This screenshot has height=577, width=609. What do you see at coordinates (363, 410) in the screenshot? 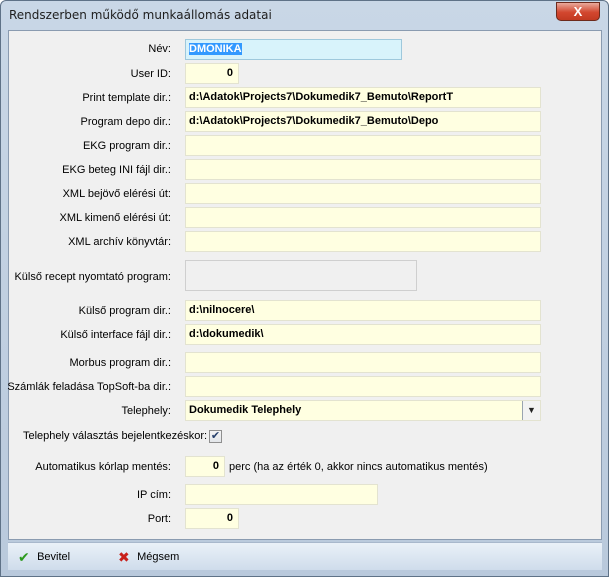
I see `telephely-select: Dokumedik Telephely ▼` at bounding box center [363, 410].